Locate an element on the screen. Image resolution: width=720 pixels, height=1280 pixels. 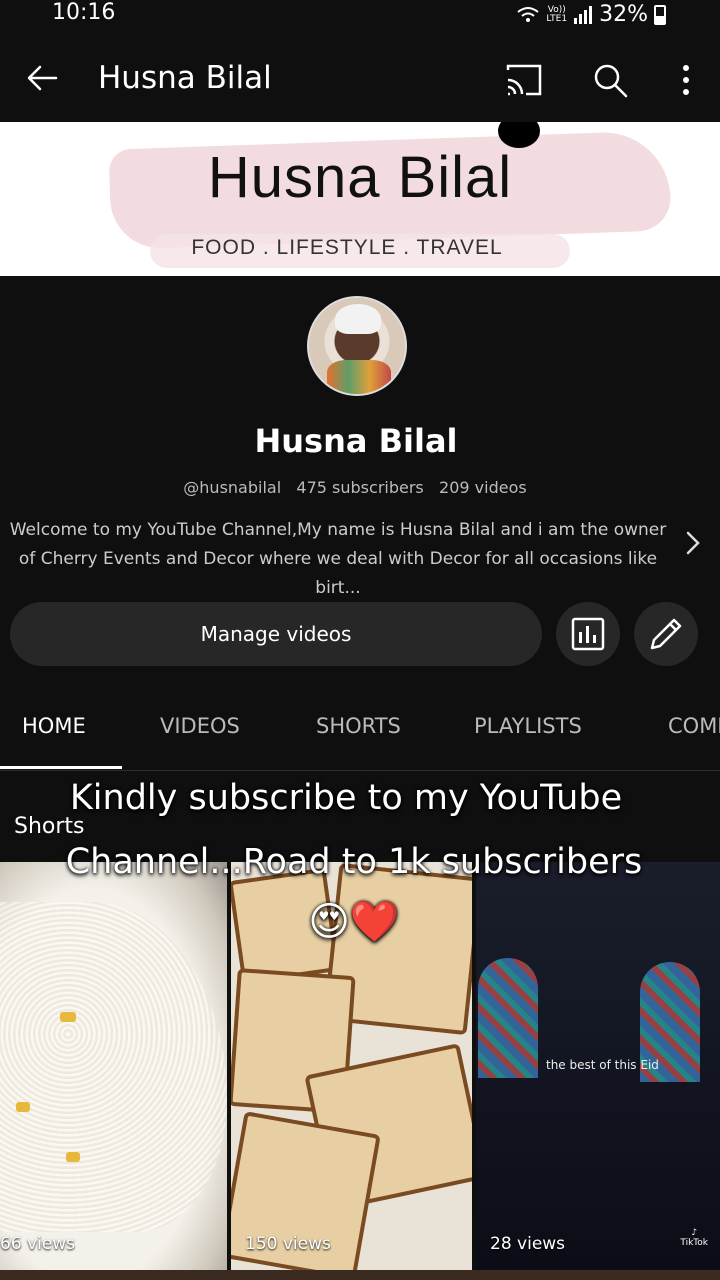
avatar-scarf is located at coordinates (358, 319).